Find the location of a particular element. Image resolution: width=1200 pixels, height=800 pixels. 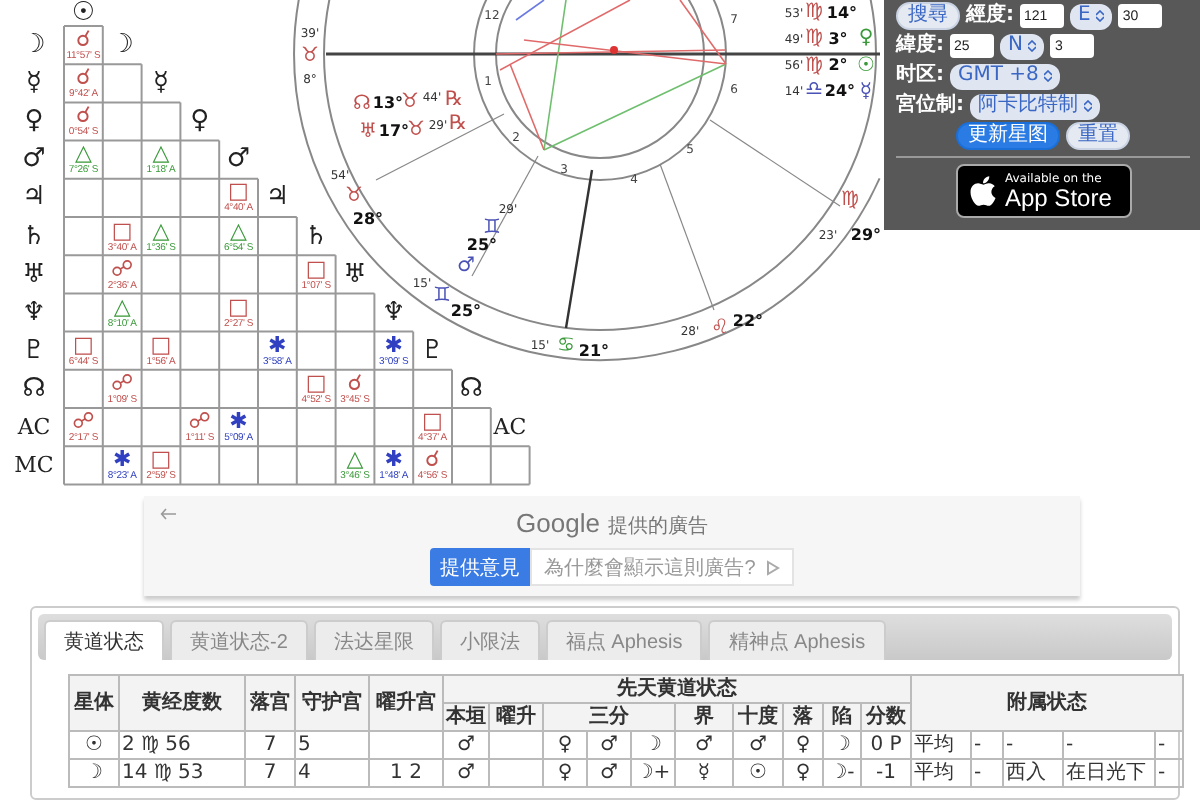

degree-text: 2° is located at coordinates (838, 65).